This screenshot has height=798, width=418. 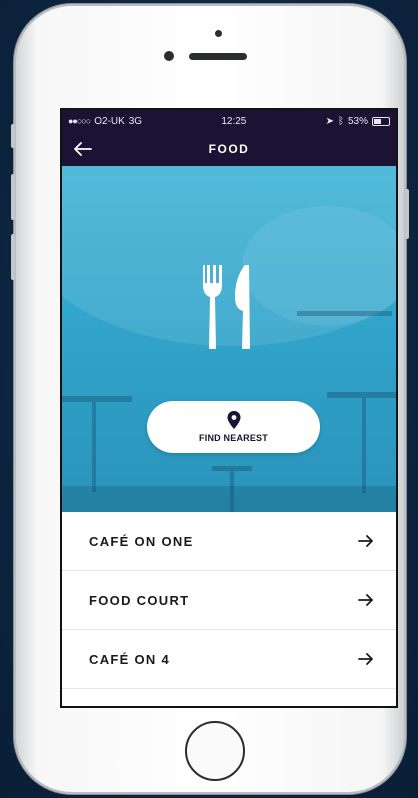 I want to click on proximity-sensor, so click(x=218, y=33).